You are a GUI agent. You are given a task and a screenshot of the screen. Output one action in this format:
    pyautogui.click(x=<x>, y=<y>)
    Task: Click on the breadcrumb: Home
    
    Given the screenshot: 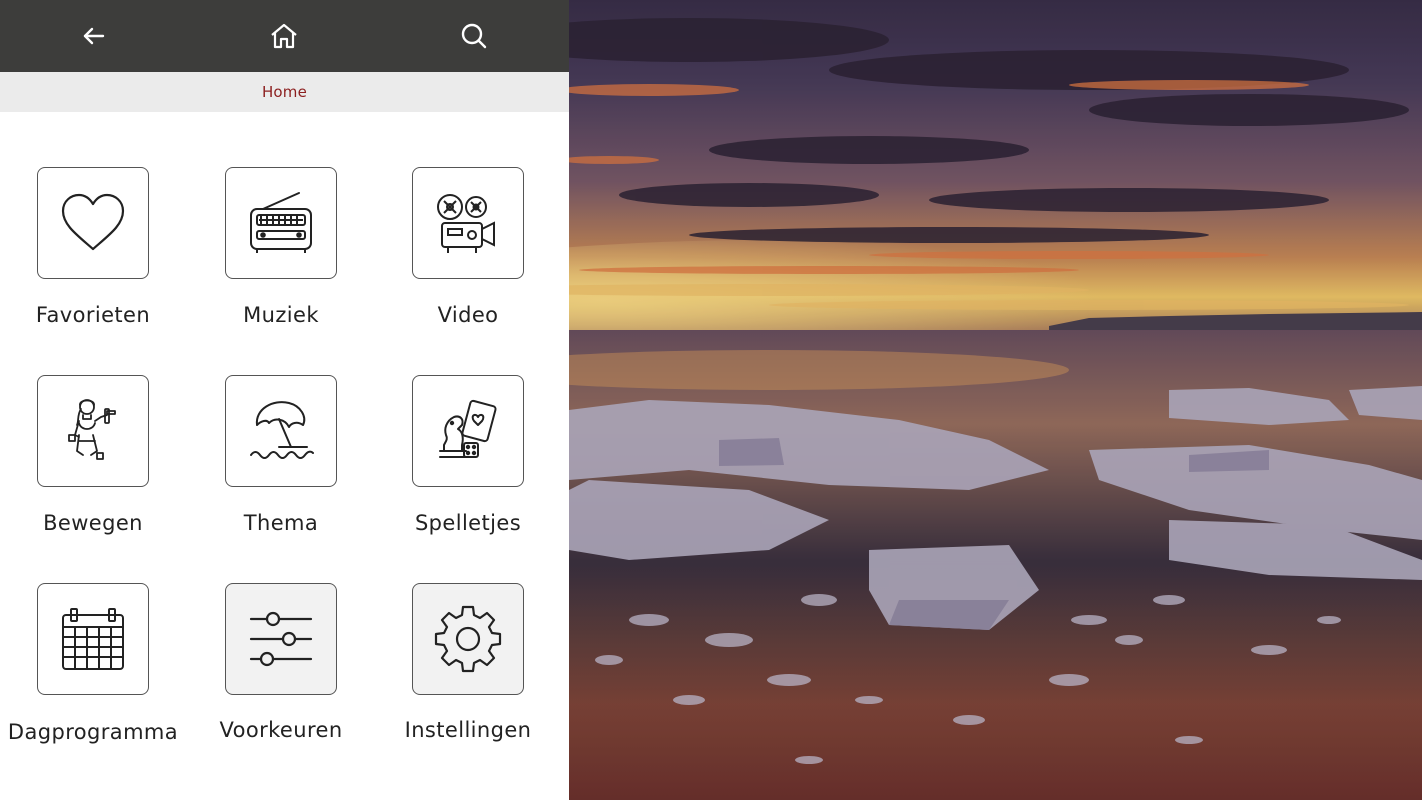 What is the action you would take?
    pyautogui.click(x=284, y=92)
    